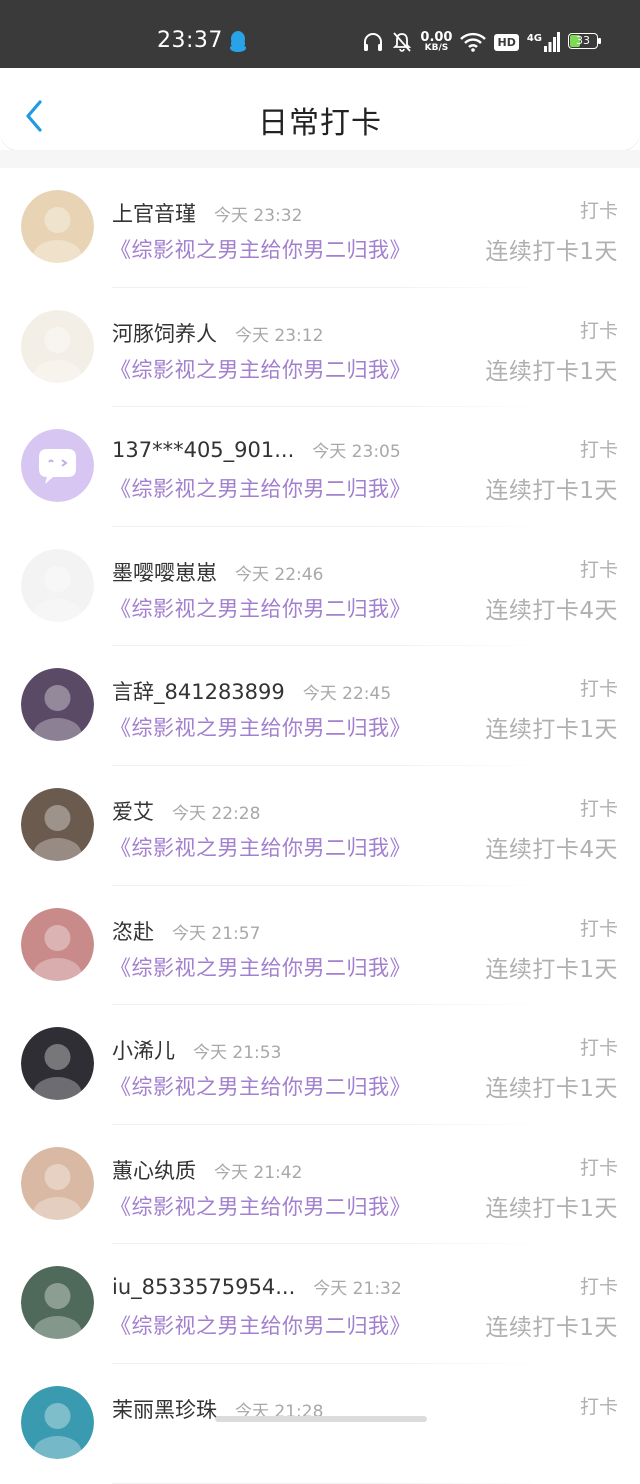 The image size is (640, 1484). Describe the element at coordinates (482, 42) in the screenshot. I see `status-icons: 0.00 KB/S HD 4G 33` at that location.